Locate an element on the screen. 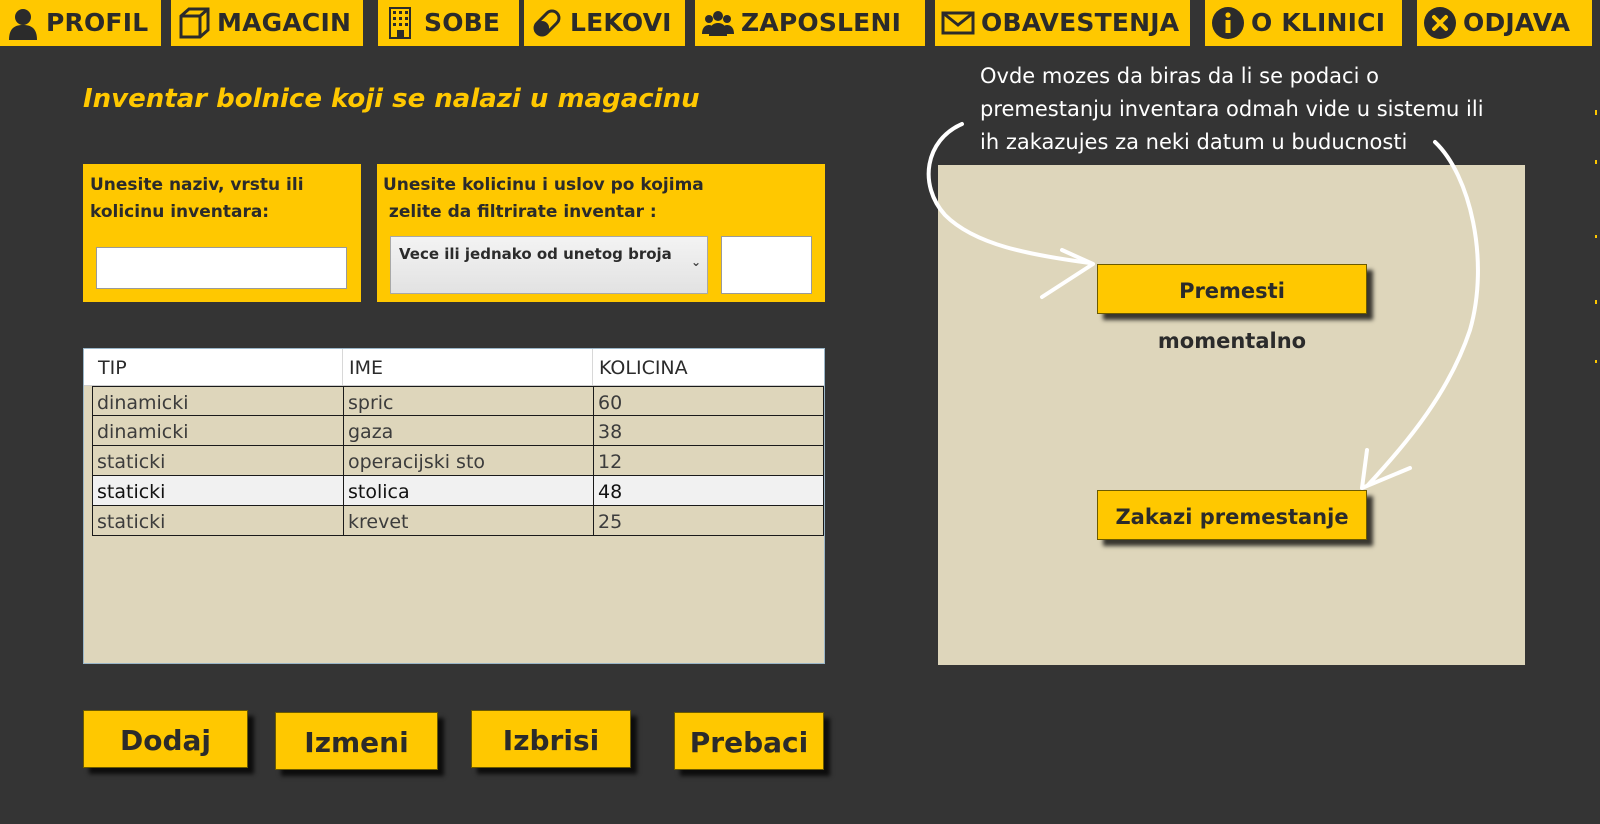 This screenshot has width=1600, height=824. people-icon is located at coordinates (718, 23).